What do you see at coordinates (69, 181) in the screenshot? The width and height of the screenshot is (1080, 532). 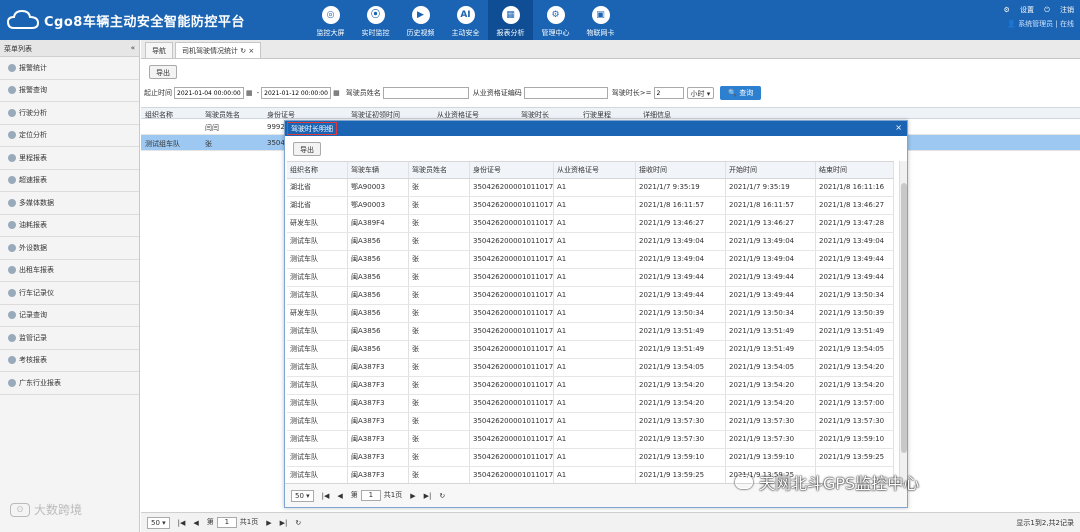 I see `sidebar-item: 超速报表` at bounding box center [69, 181].